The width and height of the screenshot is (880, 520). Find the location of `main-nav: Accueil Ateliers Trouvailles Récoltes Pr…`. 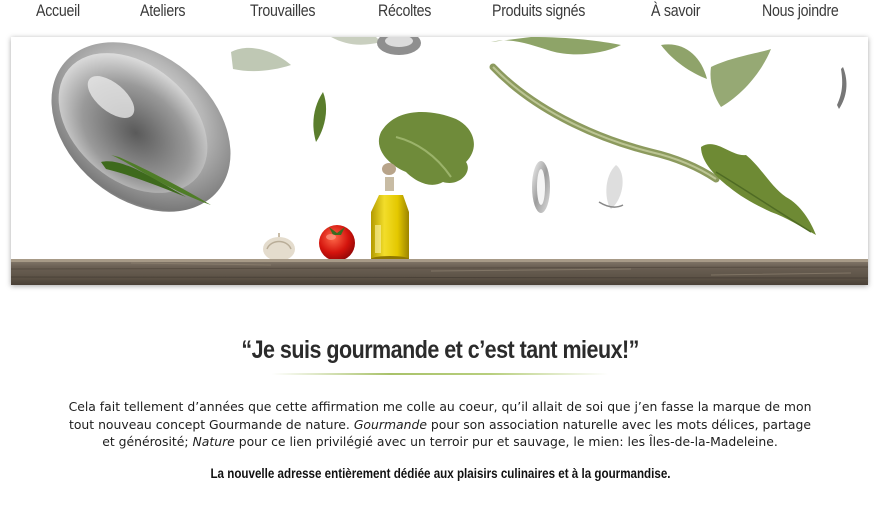

main-nav: Accueil Ateliers Trouvailles Récoltes Pr… is located at coordinates (440, 15).